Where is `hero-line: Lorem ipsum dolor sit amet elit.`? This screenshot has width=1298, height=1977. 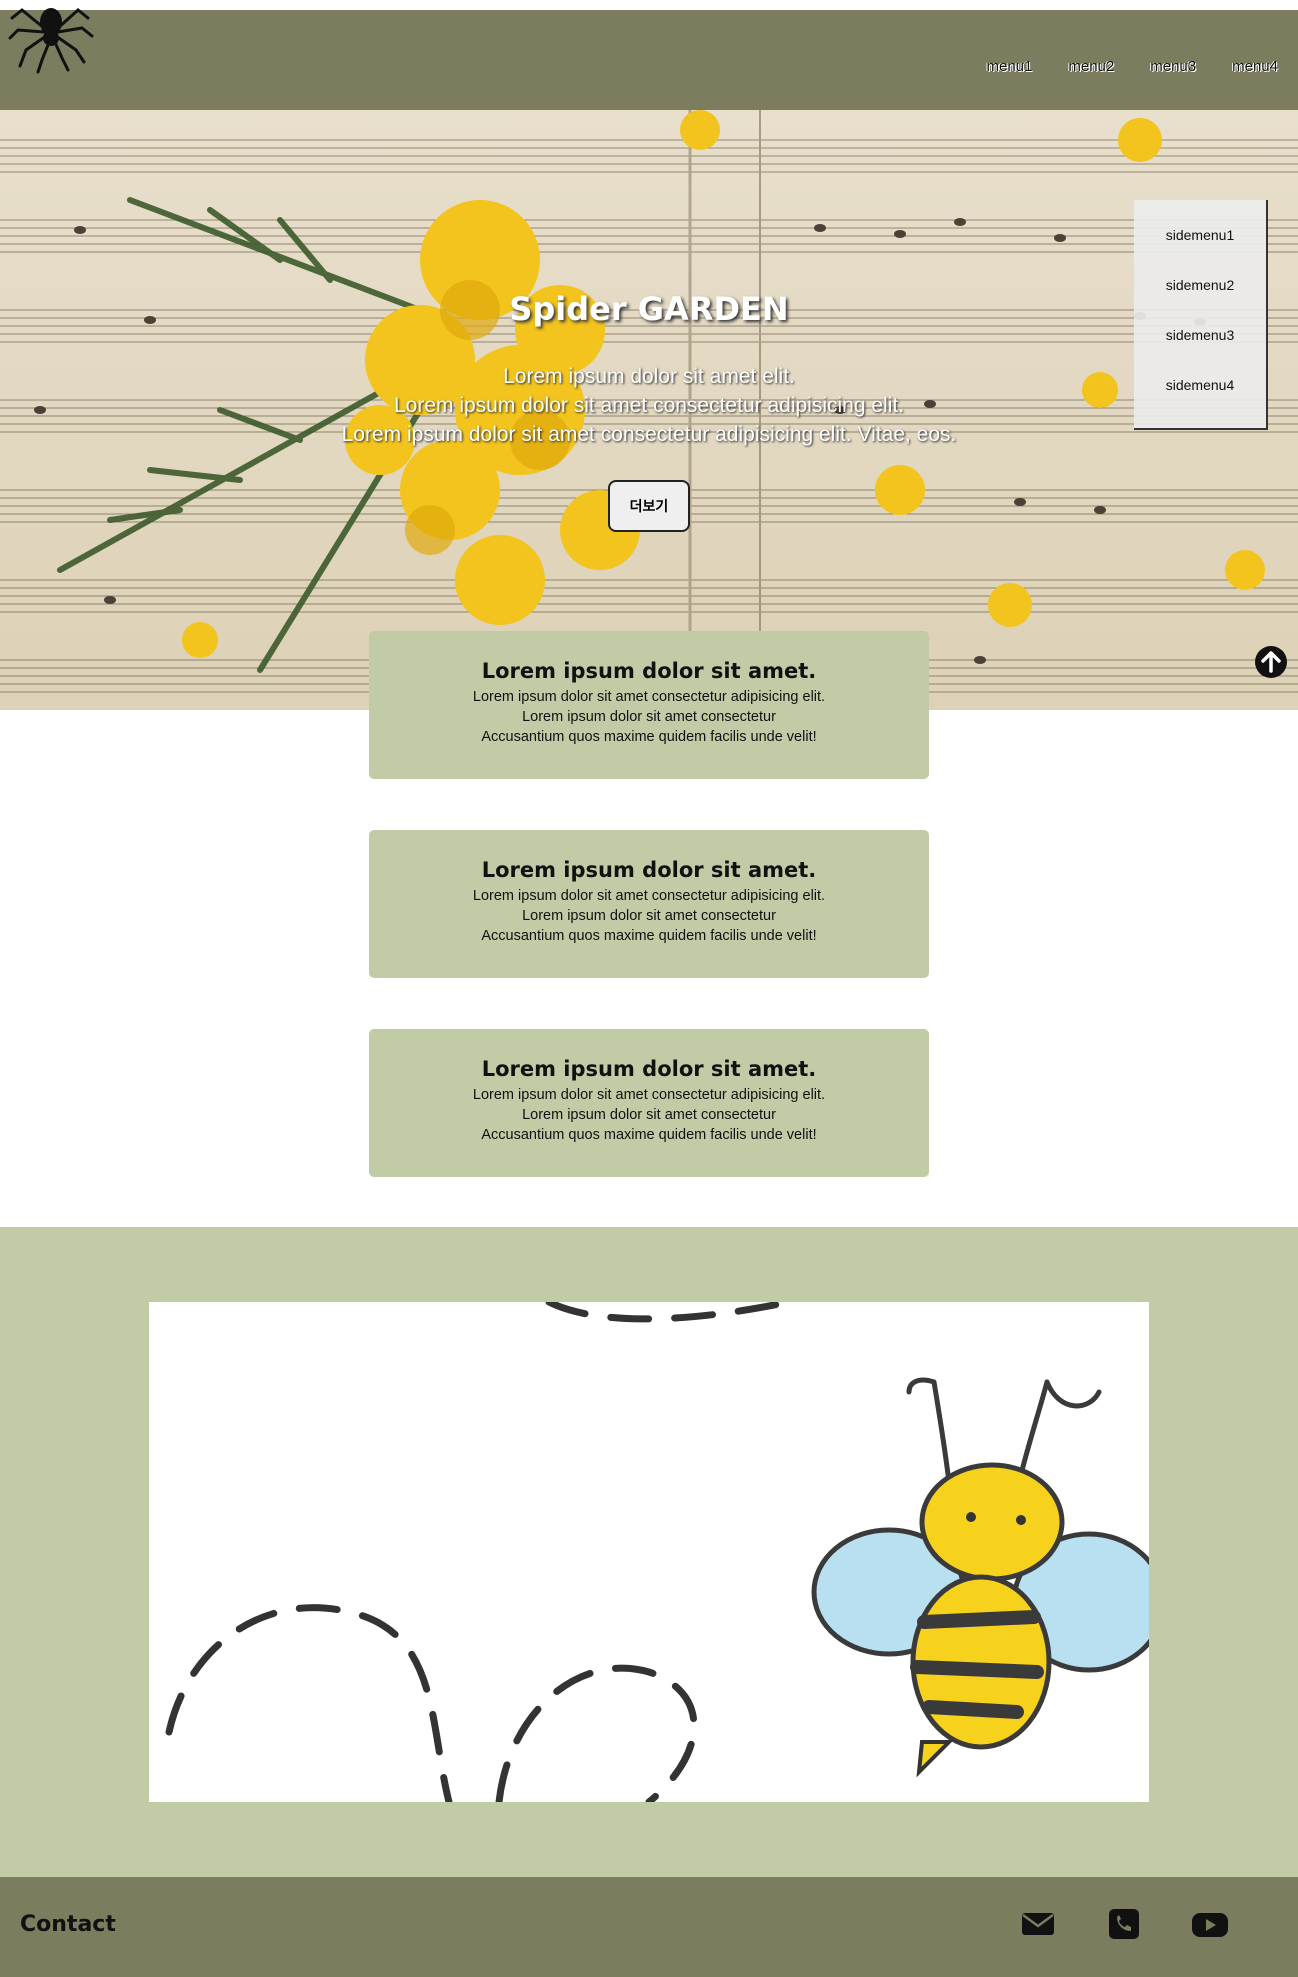
hero-line: Lorem ipsum dolor sit amet elit. is located at coordinates (649, 376).